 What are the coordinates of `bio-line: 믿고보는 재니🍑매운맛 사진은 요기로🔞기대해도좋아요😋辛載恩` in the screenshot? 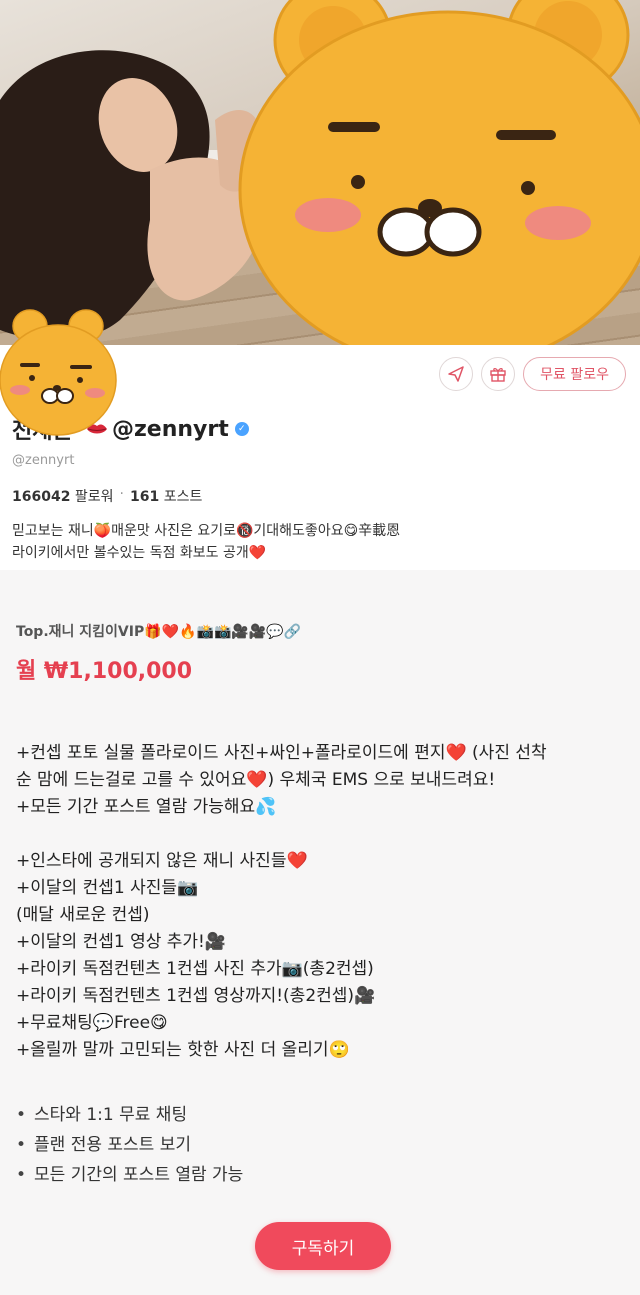 It's located at (206, 531).